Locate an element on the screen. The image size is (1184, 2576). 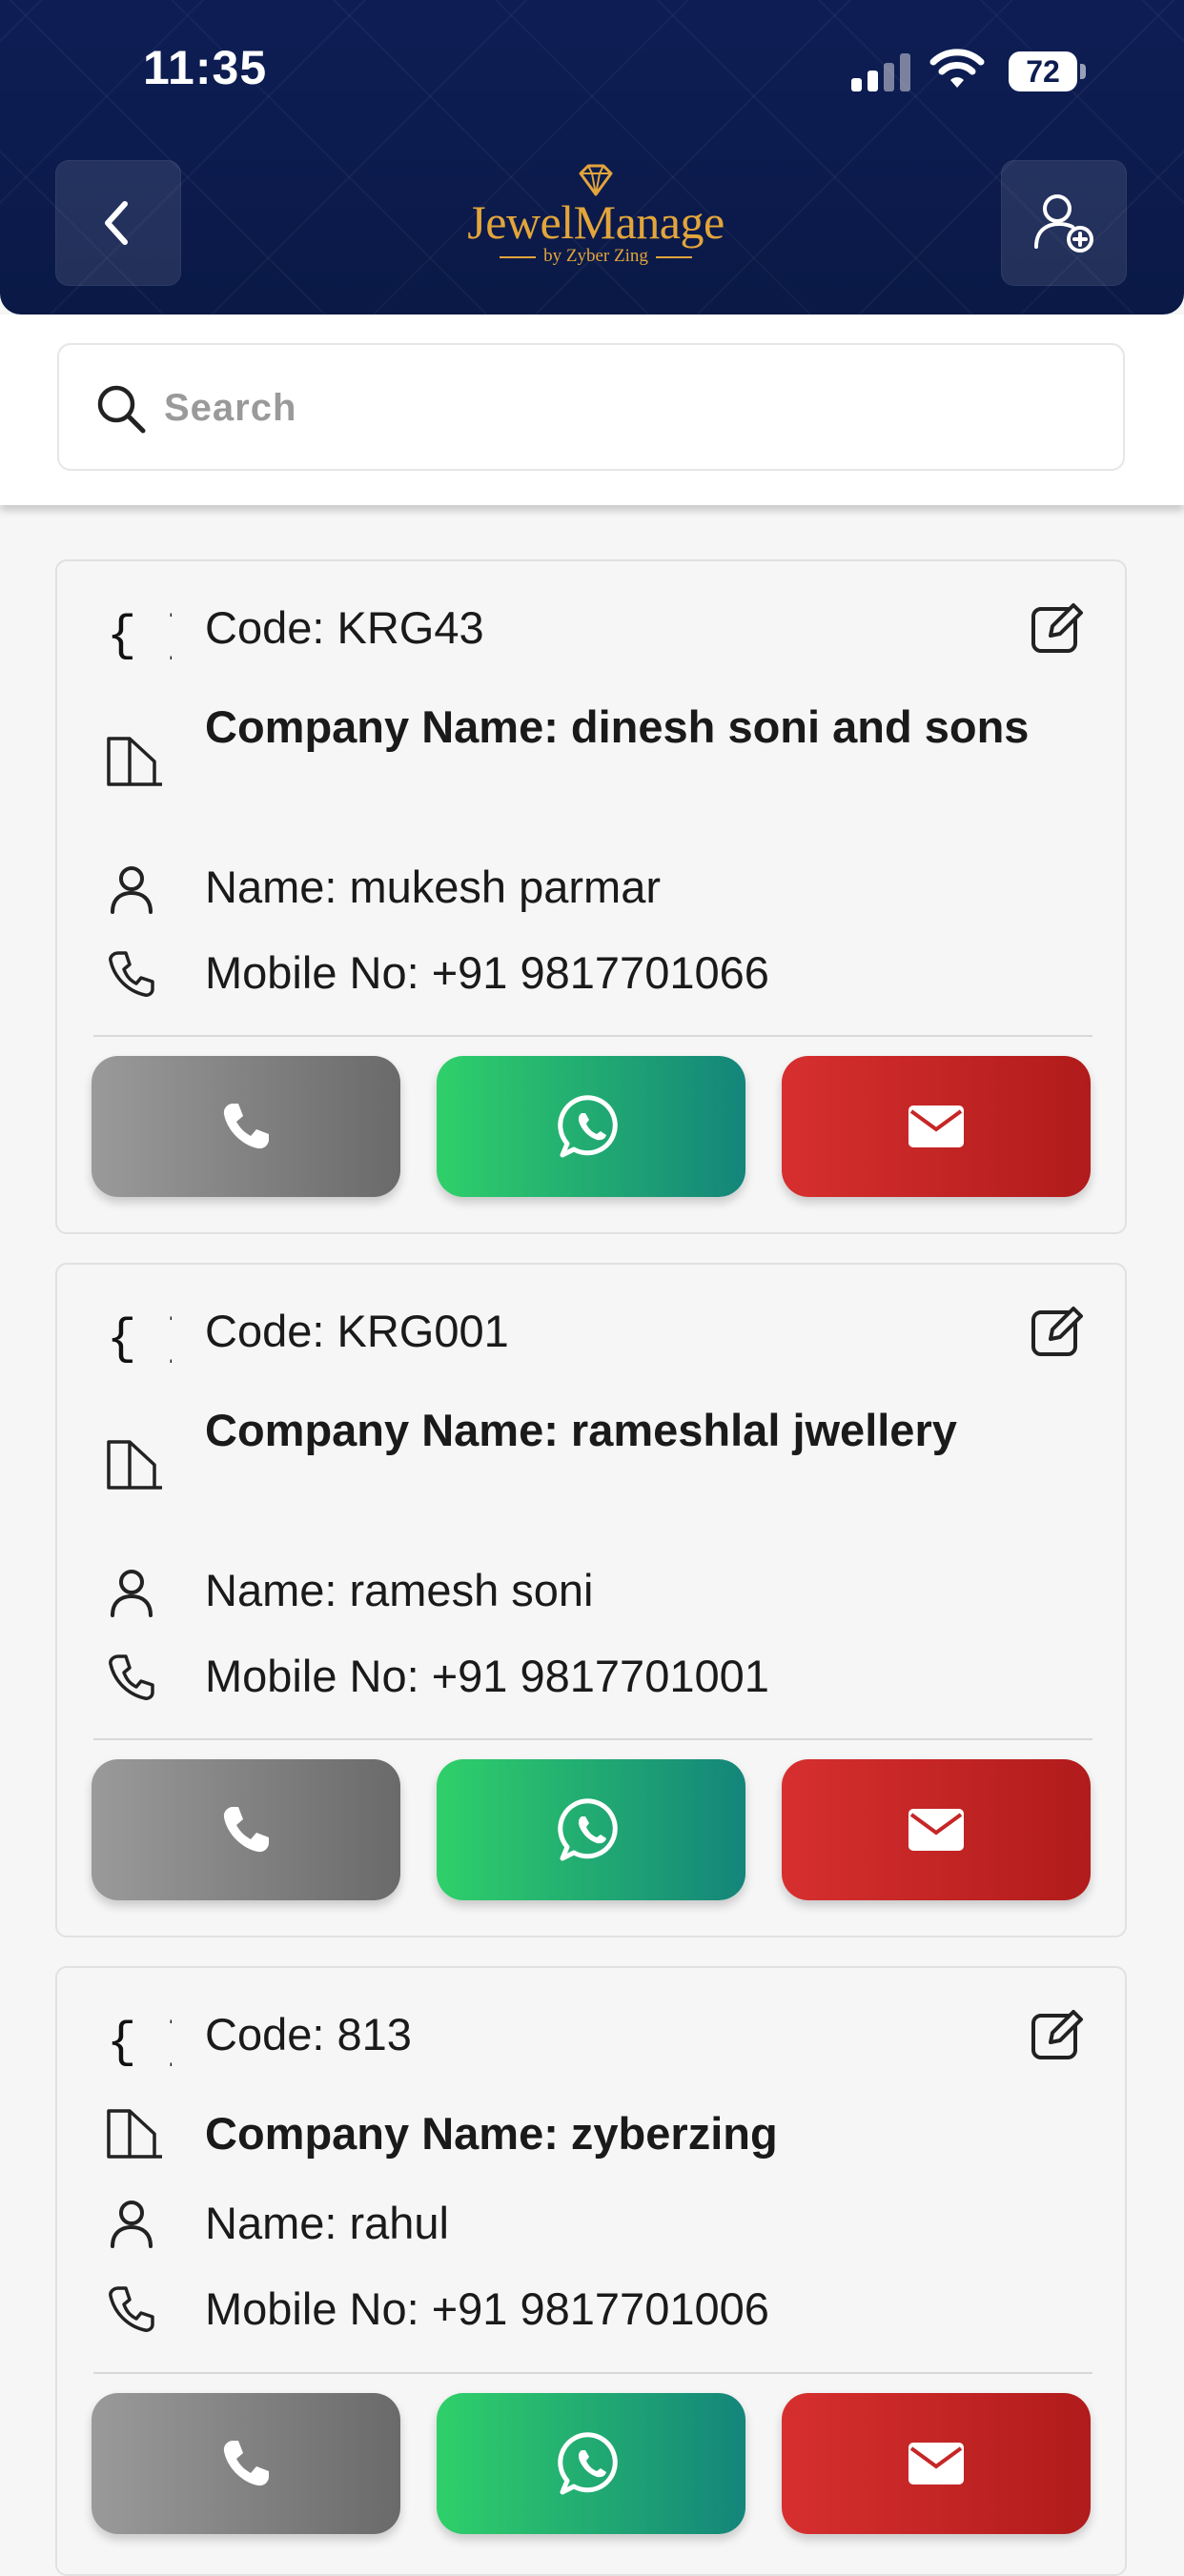
contact-mobile: Mobile No: +91 9817701001 is located at coordinates (487, 1676).